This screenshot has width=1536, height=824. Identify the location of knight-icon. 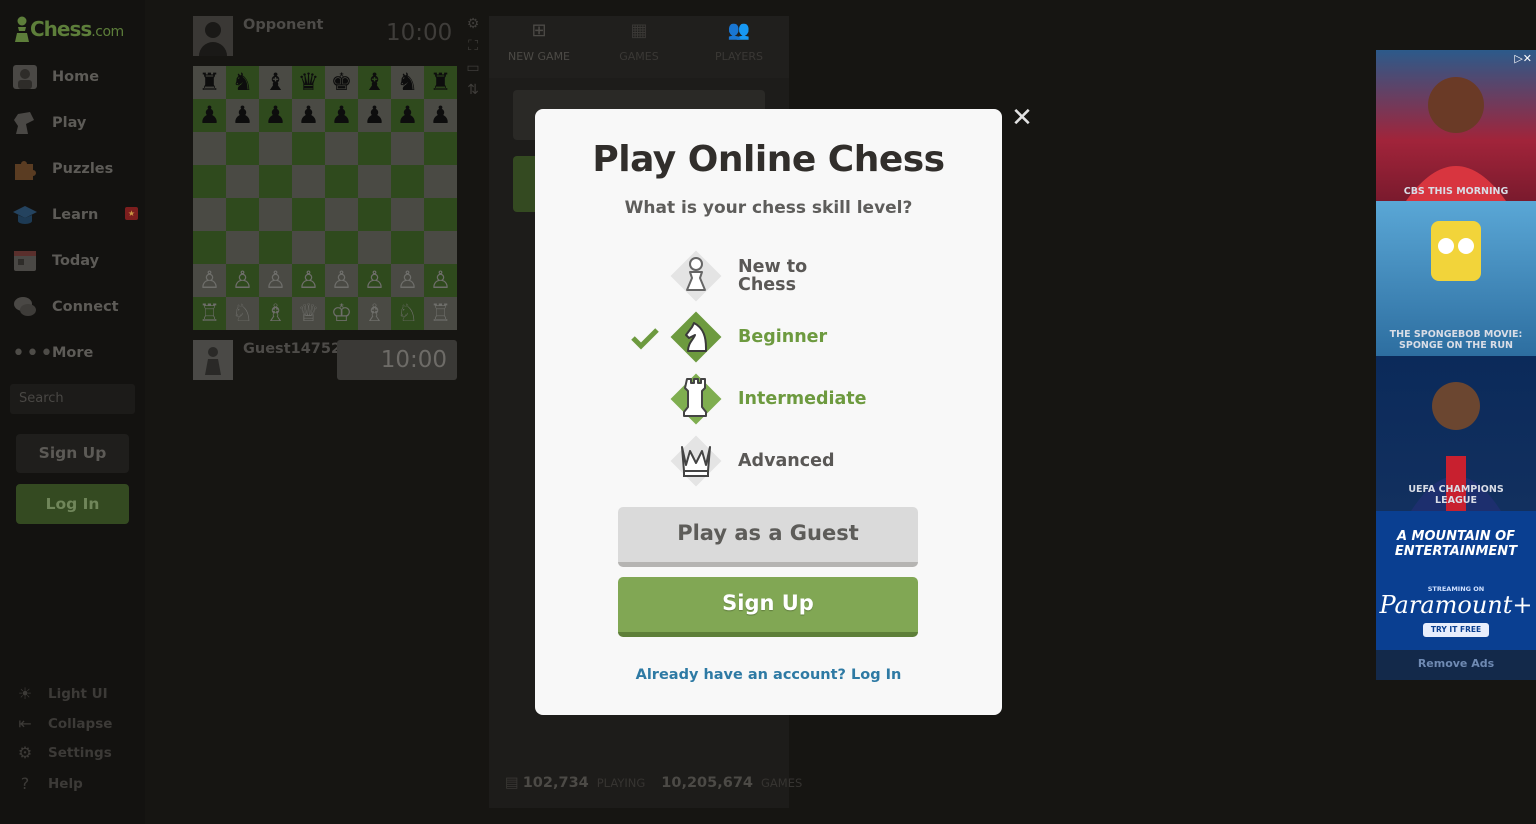
(696, 337).